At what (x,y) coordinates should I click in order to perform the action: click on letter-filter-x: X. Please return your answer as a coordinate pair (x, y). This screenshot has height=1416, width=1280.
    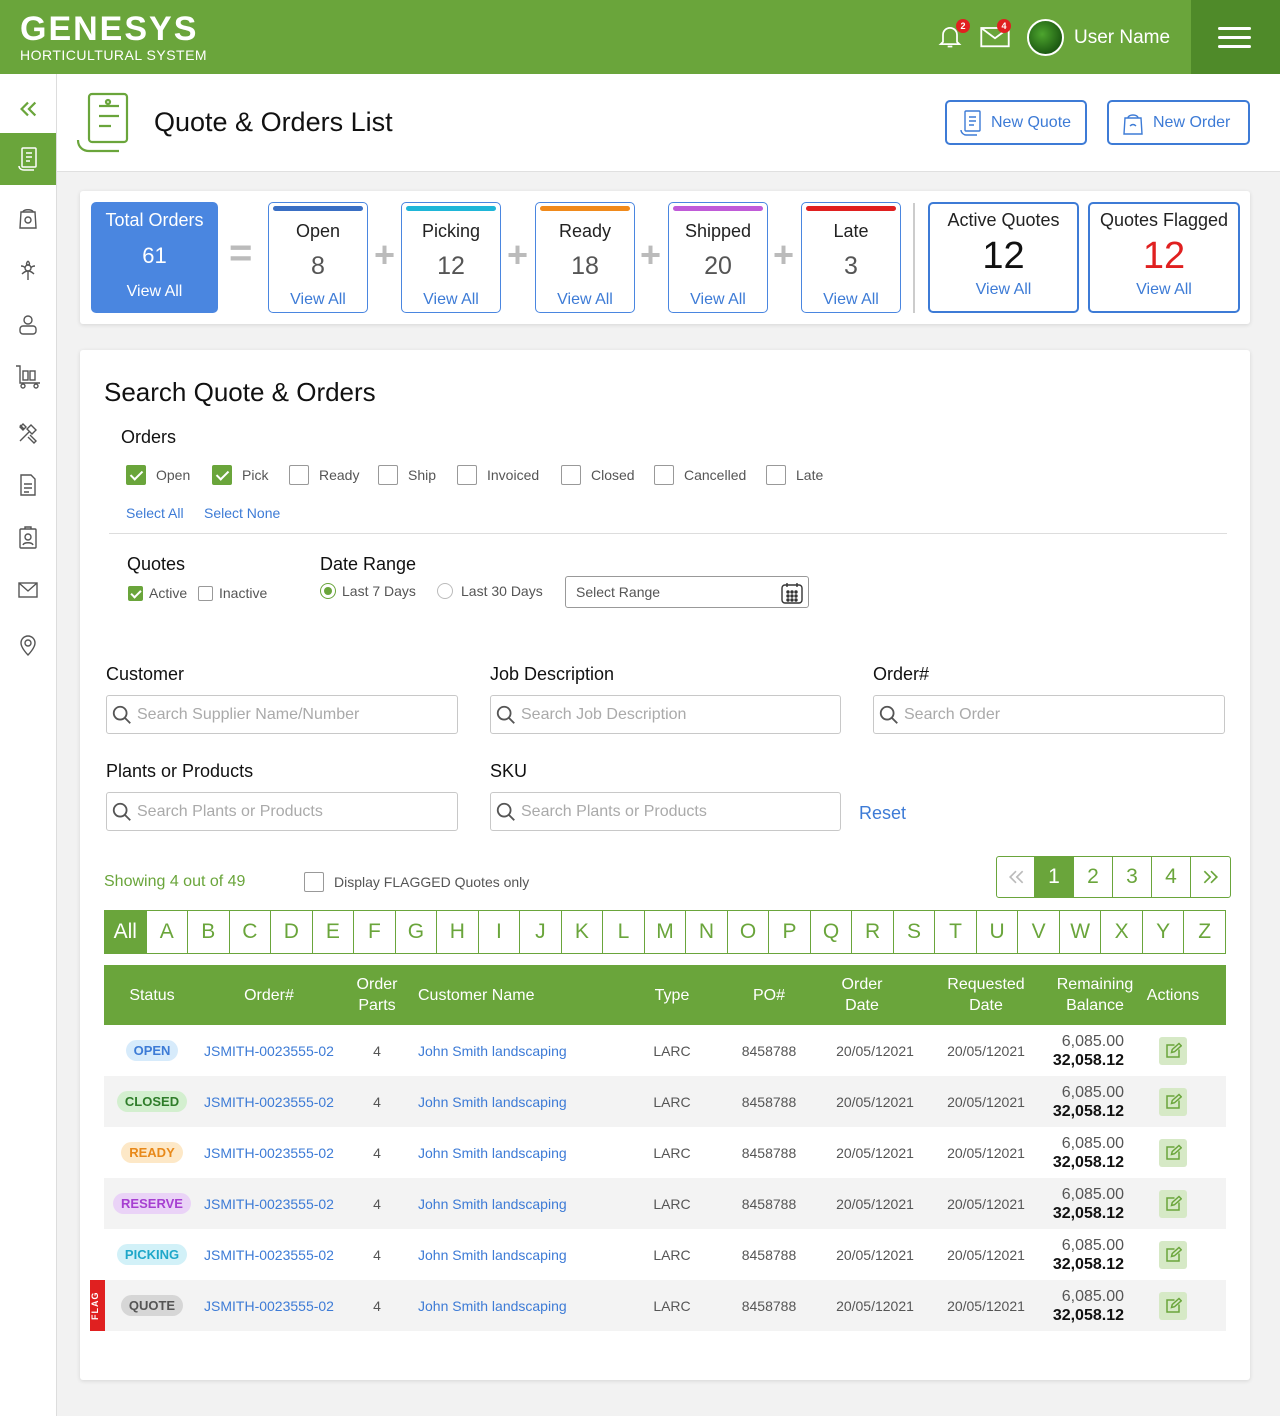
    Looking at the image, I should click on (1122, 932).